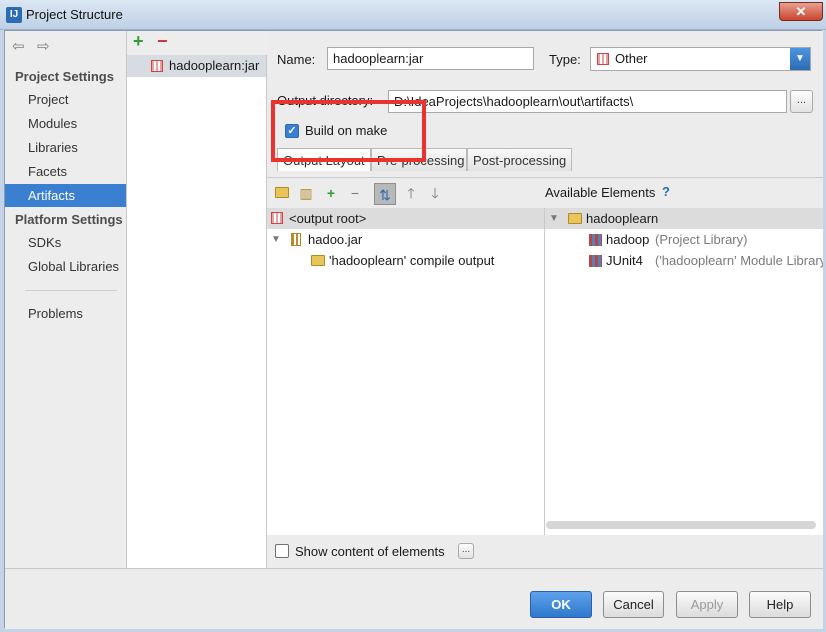  What do you see at coordinates (282, 551) in the screenshot?
I see `show-content-checkbox` at bounding box center [282, 551].